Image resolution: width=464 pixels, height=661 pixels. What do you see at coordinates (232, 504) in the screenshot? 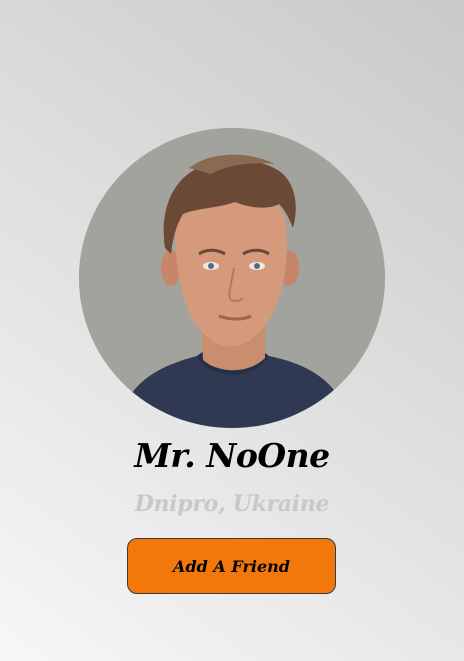
I see `profile-location: Dnipro, Ukraine` at bounding box center [232, 504].